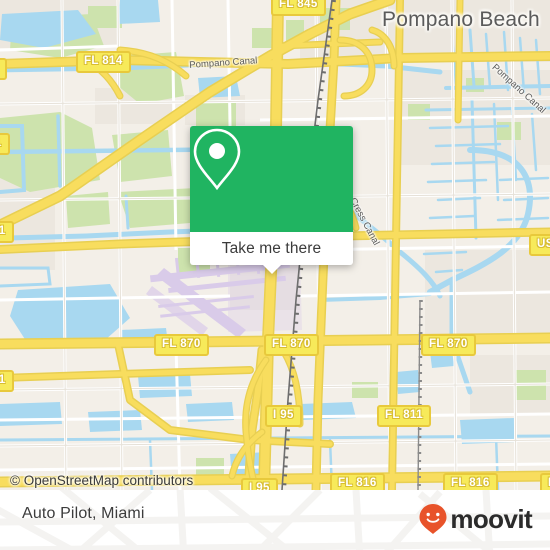 The height and width of the screenshot is (550, 550). What do you see at coordinates (357, 481) in the screenshot?
I see `shield-fl-816-a: FL 816` at bounding box center [357, 481].